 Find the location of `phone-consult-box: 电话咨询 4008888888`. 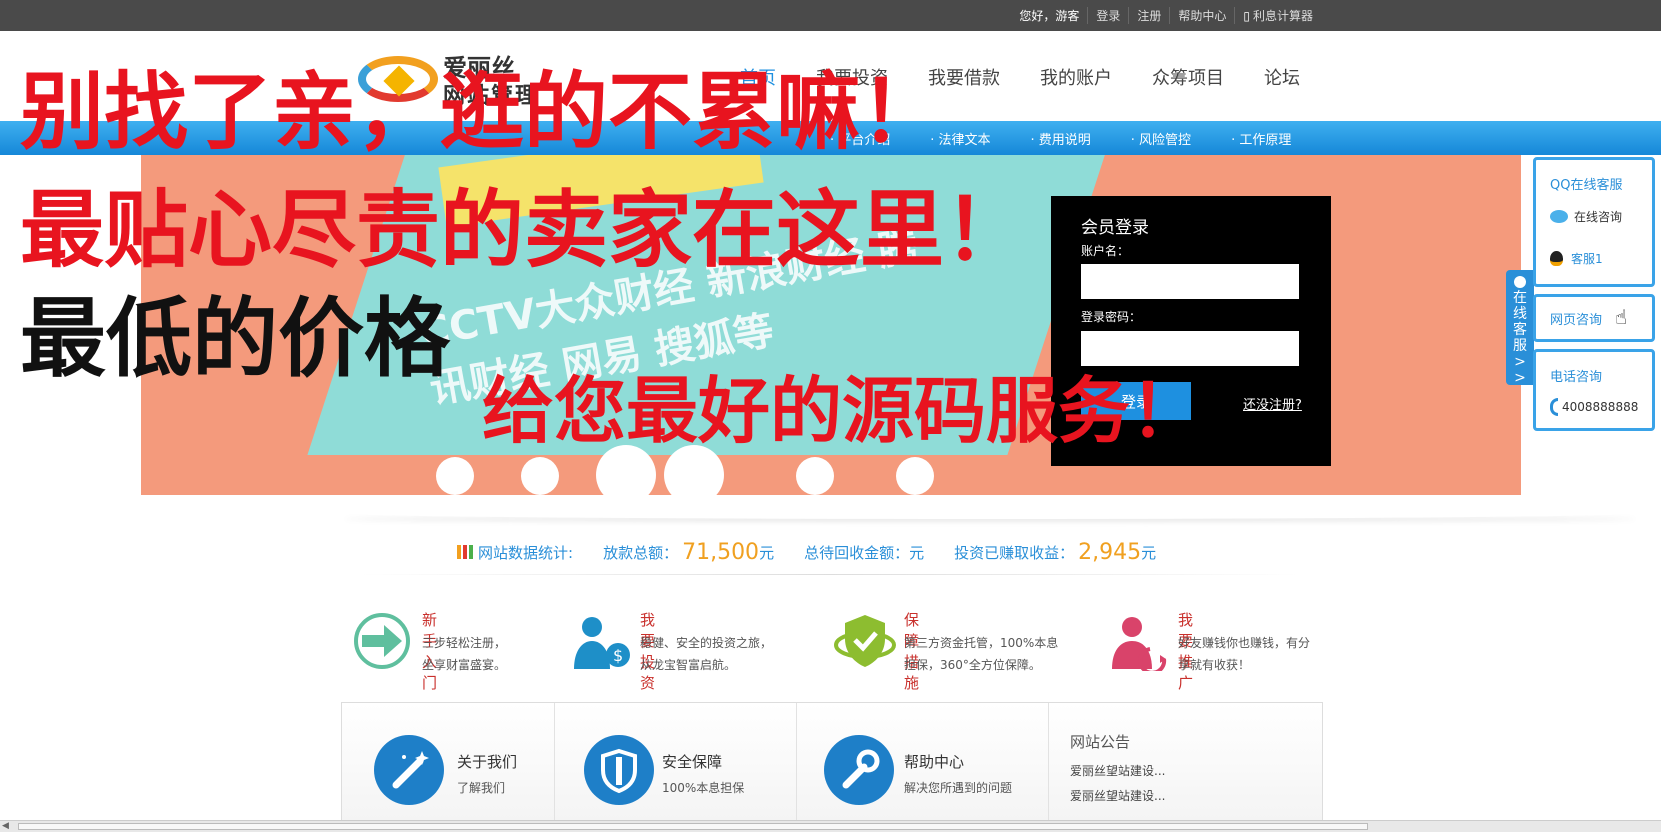

phone-consult-box: 电话咨询 4008888888 is located at coordinates (1594, 390).